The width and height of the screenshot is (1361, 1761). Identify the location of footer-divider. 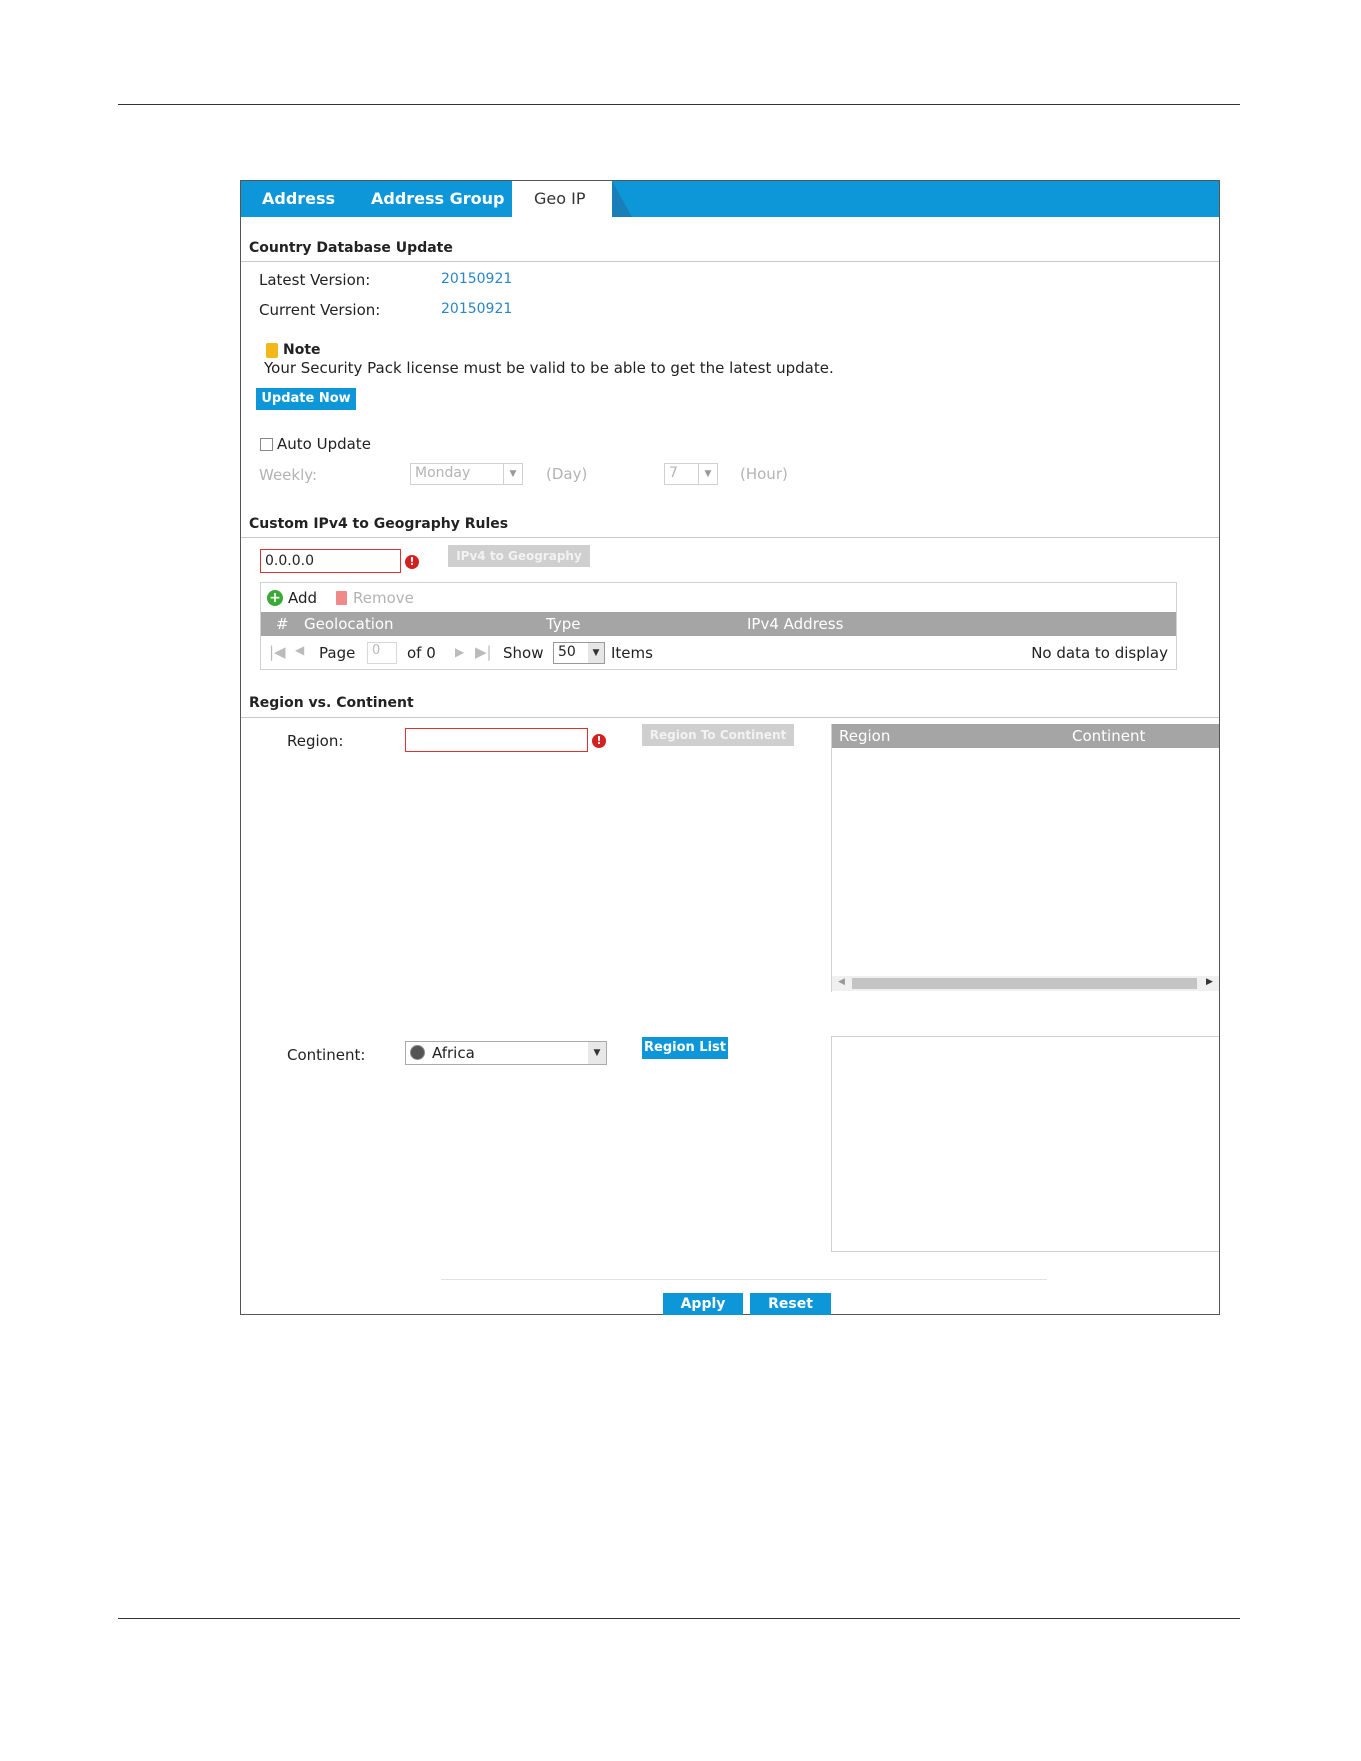
(744, 1279).